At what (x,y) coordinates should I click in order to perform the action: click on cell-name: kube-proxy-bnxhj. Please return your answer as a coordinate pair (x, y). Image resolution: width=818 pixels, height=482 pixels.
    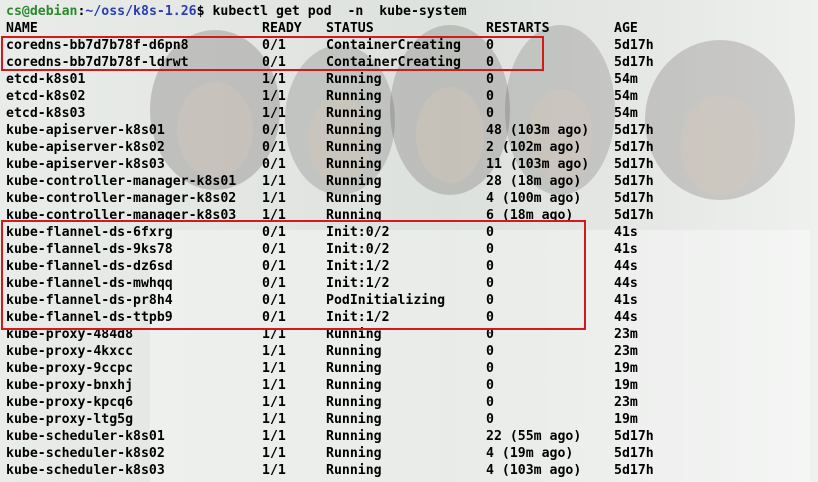
    Looking at the image, I should click on (70, 385).